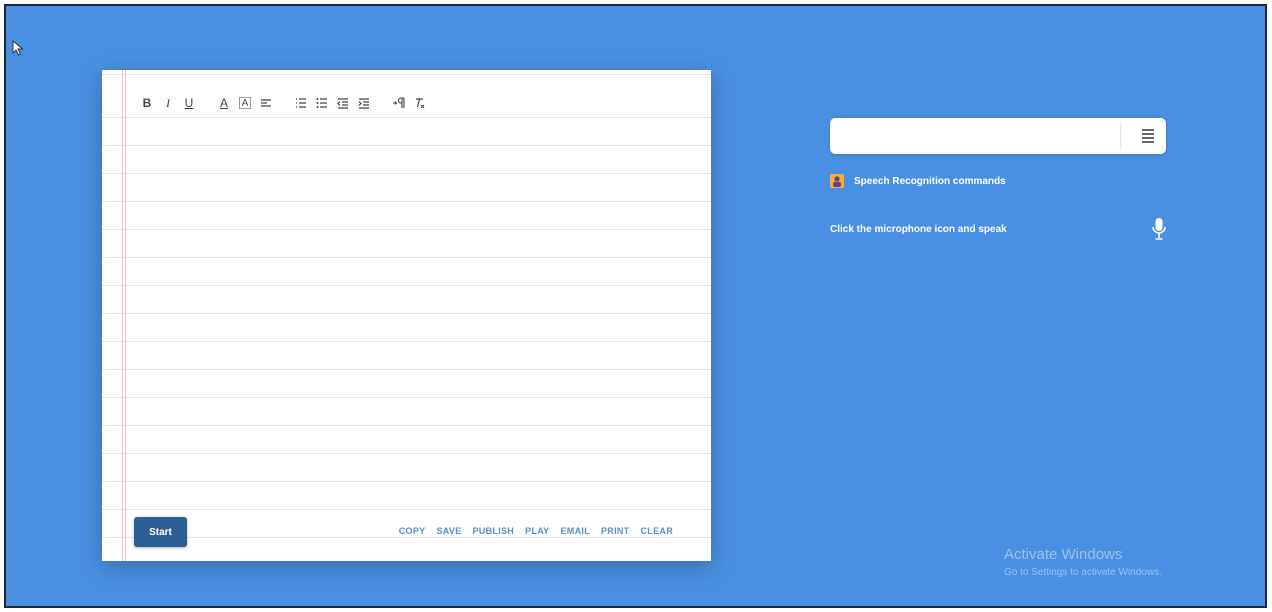 Image resolution: width=1272 pixels, height=612 pixels. I want to click on editor-actions: COPY SAVE PUBLISH PLAY EMAIL PRINT CLEAR, so click(536, 531).